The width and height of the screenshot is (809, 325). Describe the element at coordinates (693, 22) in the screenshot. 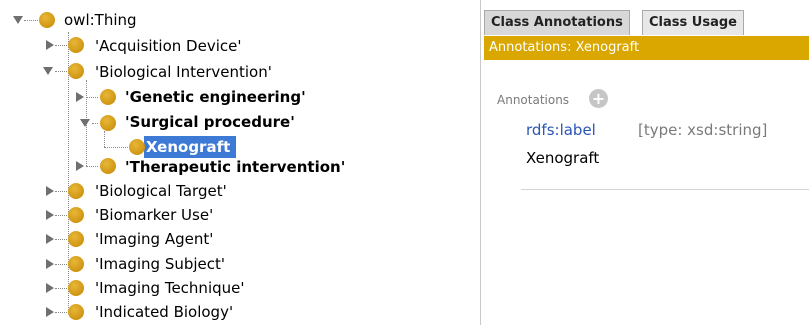

I see `tab-class-usage: Class Usage` at that location.